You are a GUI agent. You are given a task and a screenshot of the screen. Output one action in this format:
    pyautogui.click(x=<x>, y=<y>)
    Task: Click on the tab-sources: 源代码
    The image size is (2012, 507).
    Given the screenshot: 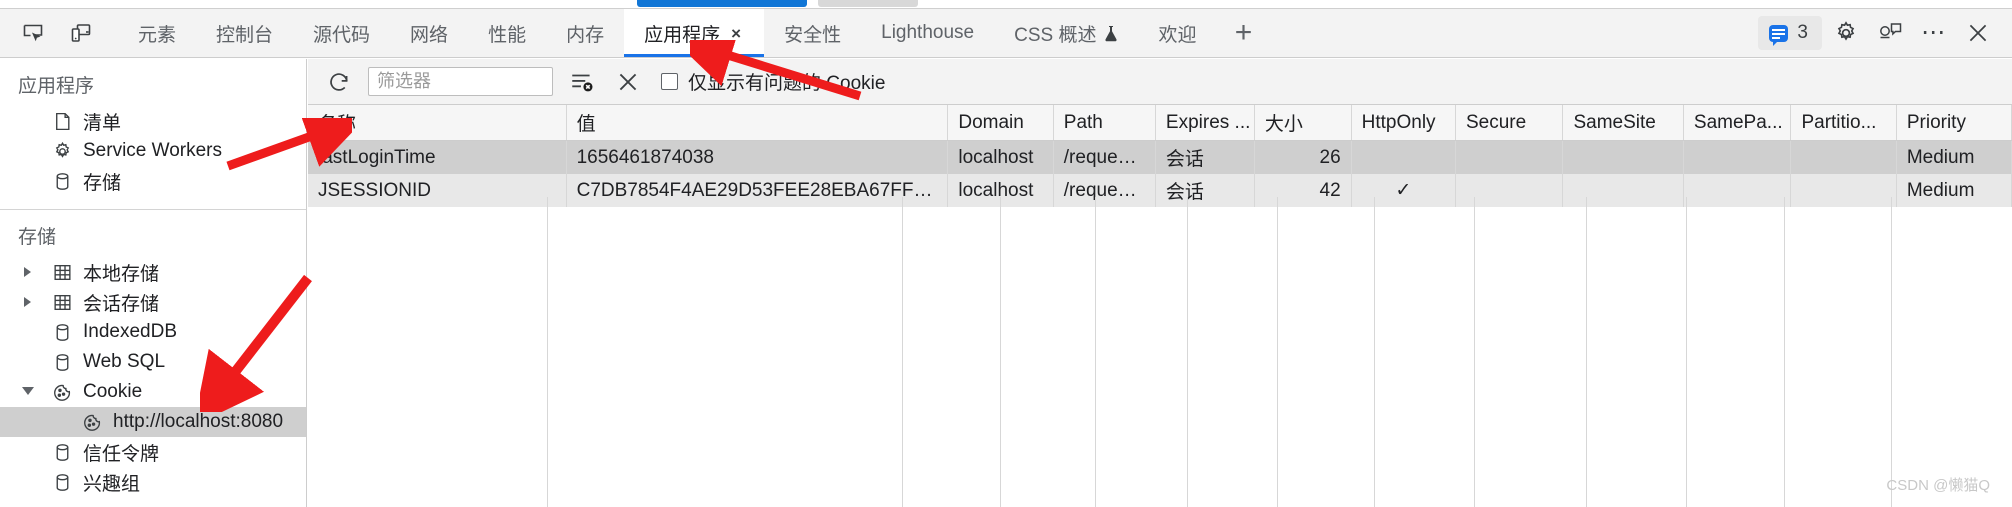 What is the action you would take?
    pyautogui.click(x=341, y=33)
    